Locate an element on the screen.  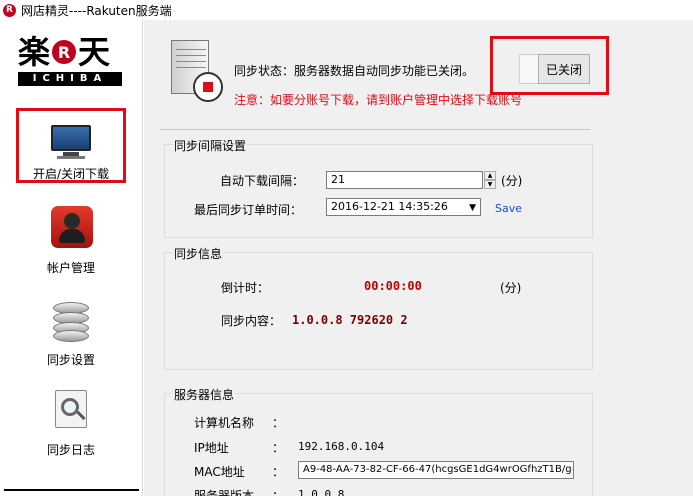
log-search-icon is located at coordinates (71, 410).